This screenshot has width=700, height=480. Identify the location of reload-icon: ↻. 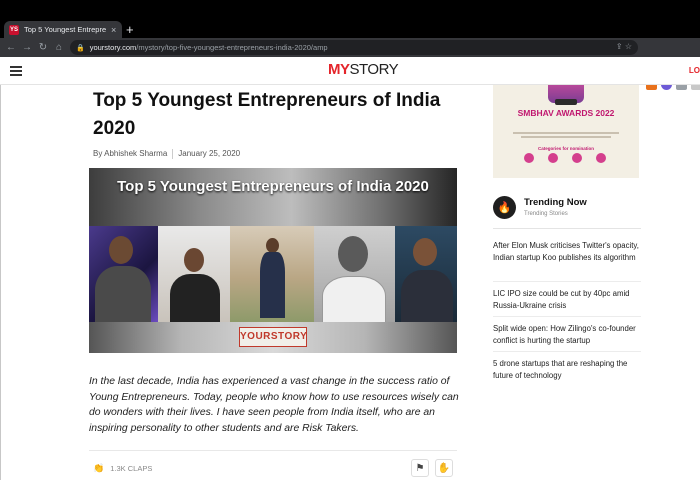
(43, 47).